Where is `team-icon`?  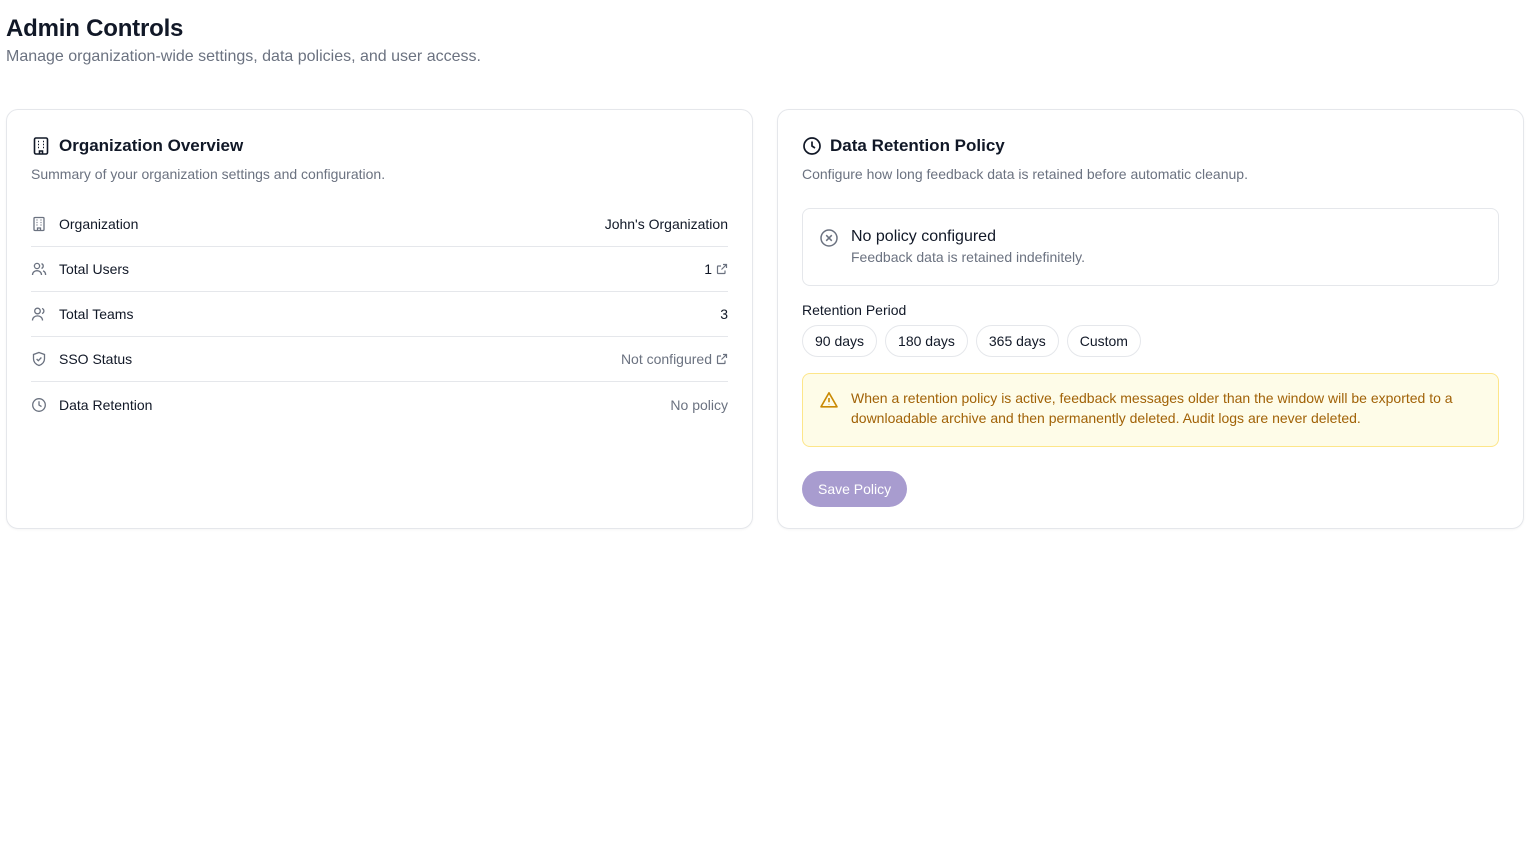 team-icon is located at coordinates (39, 314).